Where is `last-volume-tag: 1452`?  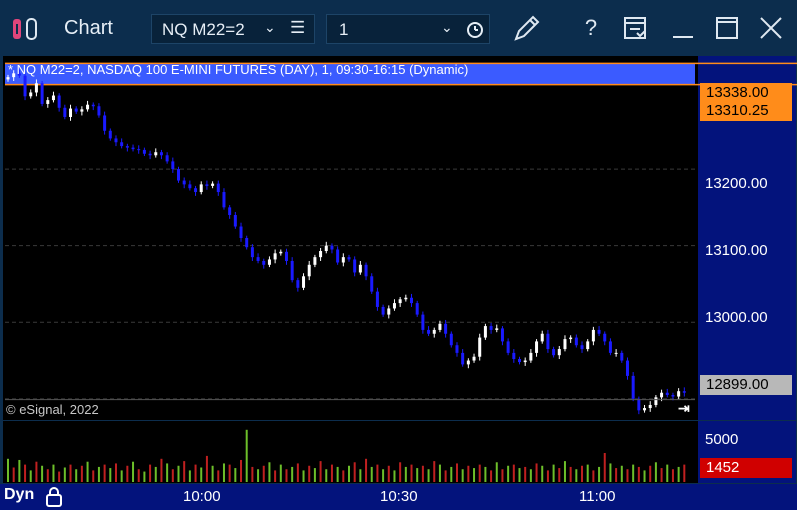 last-volume-tag: 1452 is located at coordinates (746, 468).